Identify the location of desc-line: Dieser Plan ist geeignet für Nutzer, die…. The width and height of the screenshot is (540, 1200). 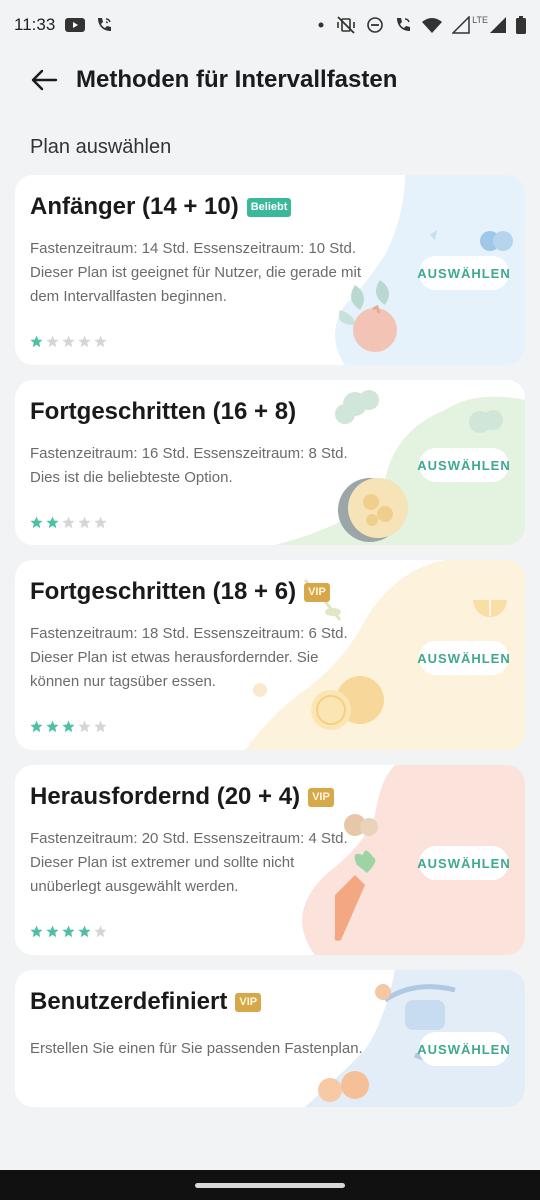
(196, 272).